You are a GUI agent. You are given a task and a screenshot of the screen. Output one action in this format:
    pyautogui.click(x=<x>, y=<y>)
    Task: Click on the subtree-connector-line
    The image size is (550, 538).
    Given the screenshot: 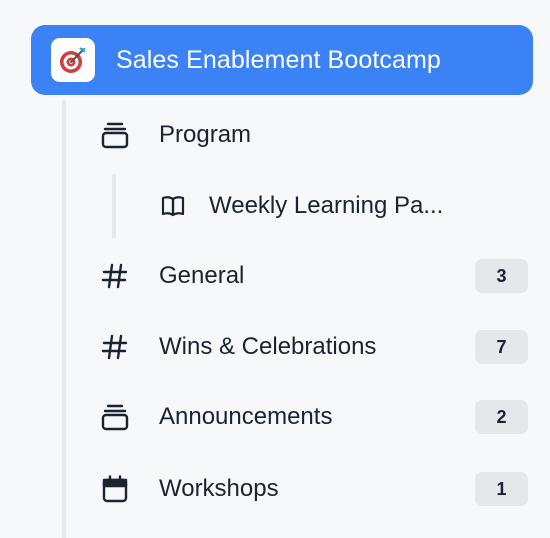 What is the action you would take?
    pyautogui.click(x=114, y=206)
    